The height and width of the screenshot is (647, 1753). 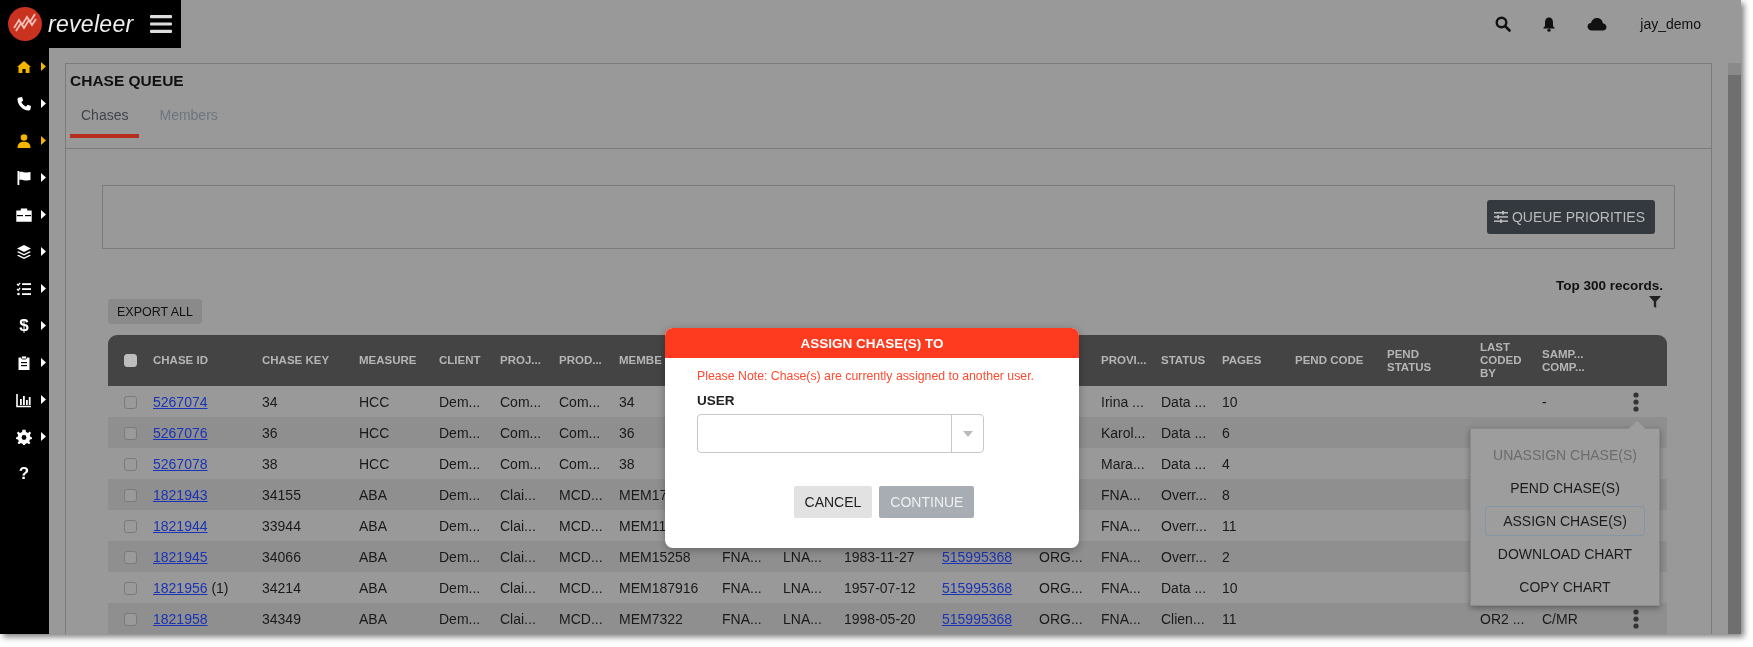 What do you see at coordinates (1570, 217) in the screenshot?
I see `queue-priorities-button: QUEUE PRIORITIES` at bounding box center [1570, 217].